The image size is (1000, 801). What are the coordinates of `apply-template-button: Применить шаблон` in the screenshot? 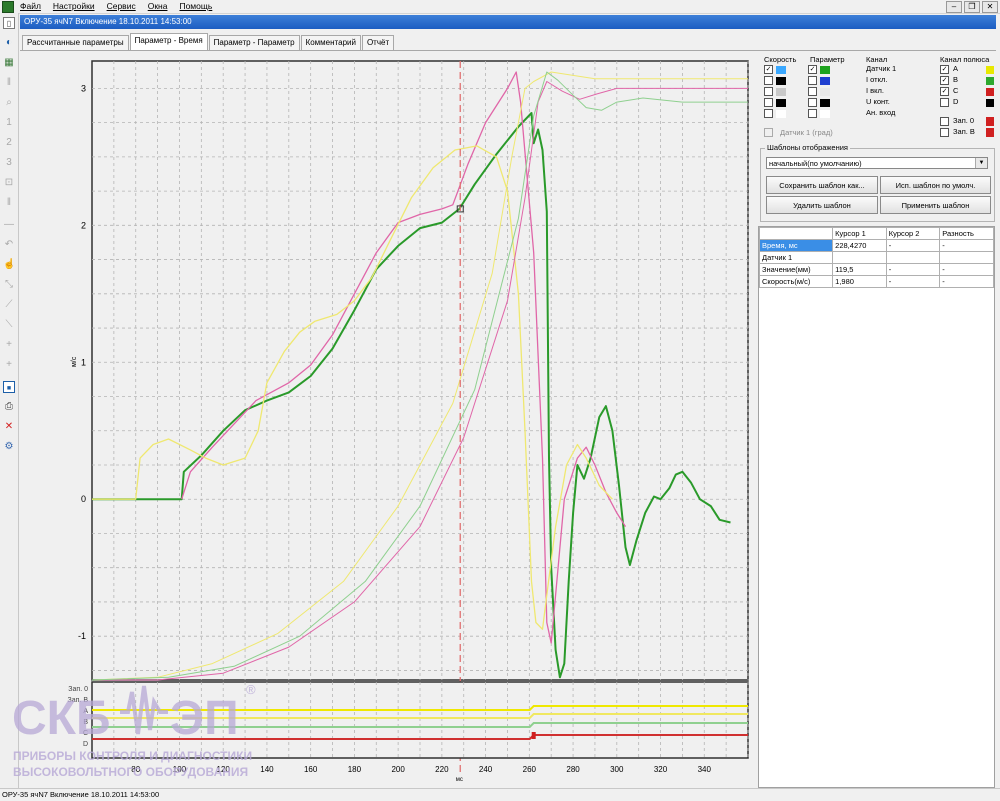 It's located at (935, 205).